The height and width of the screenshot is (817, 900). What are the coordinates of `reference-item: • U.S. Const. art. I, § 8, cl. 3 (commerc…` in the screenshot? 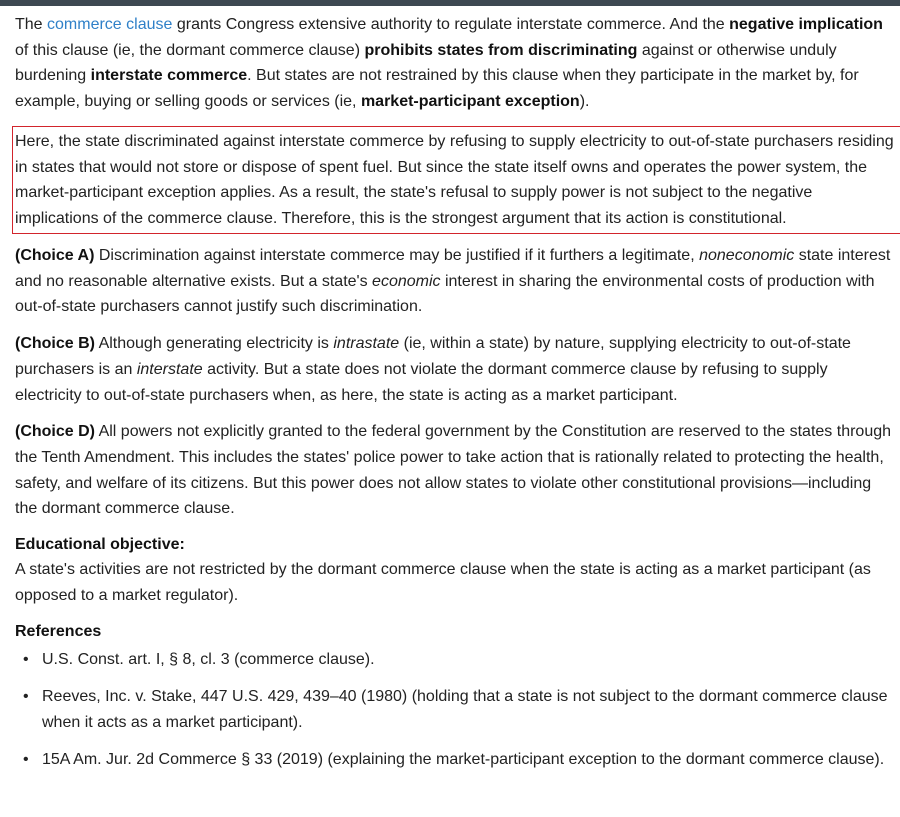 It's located at (455, 660).